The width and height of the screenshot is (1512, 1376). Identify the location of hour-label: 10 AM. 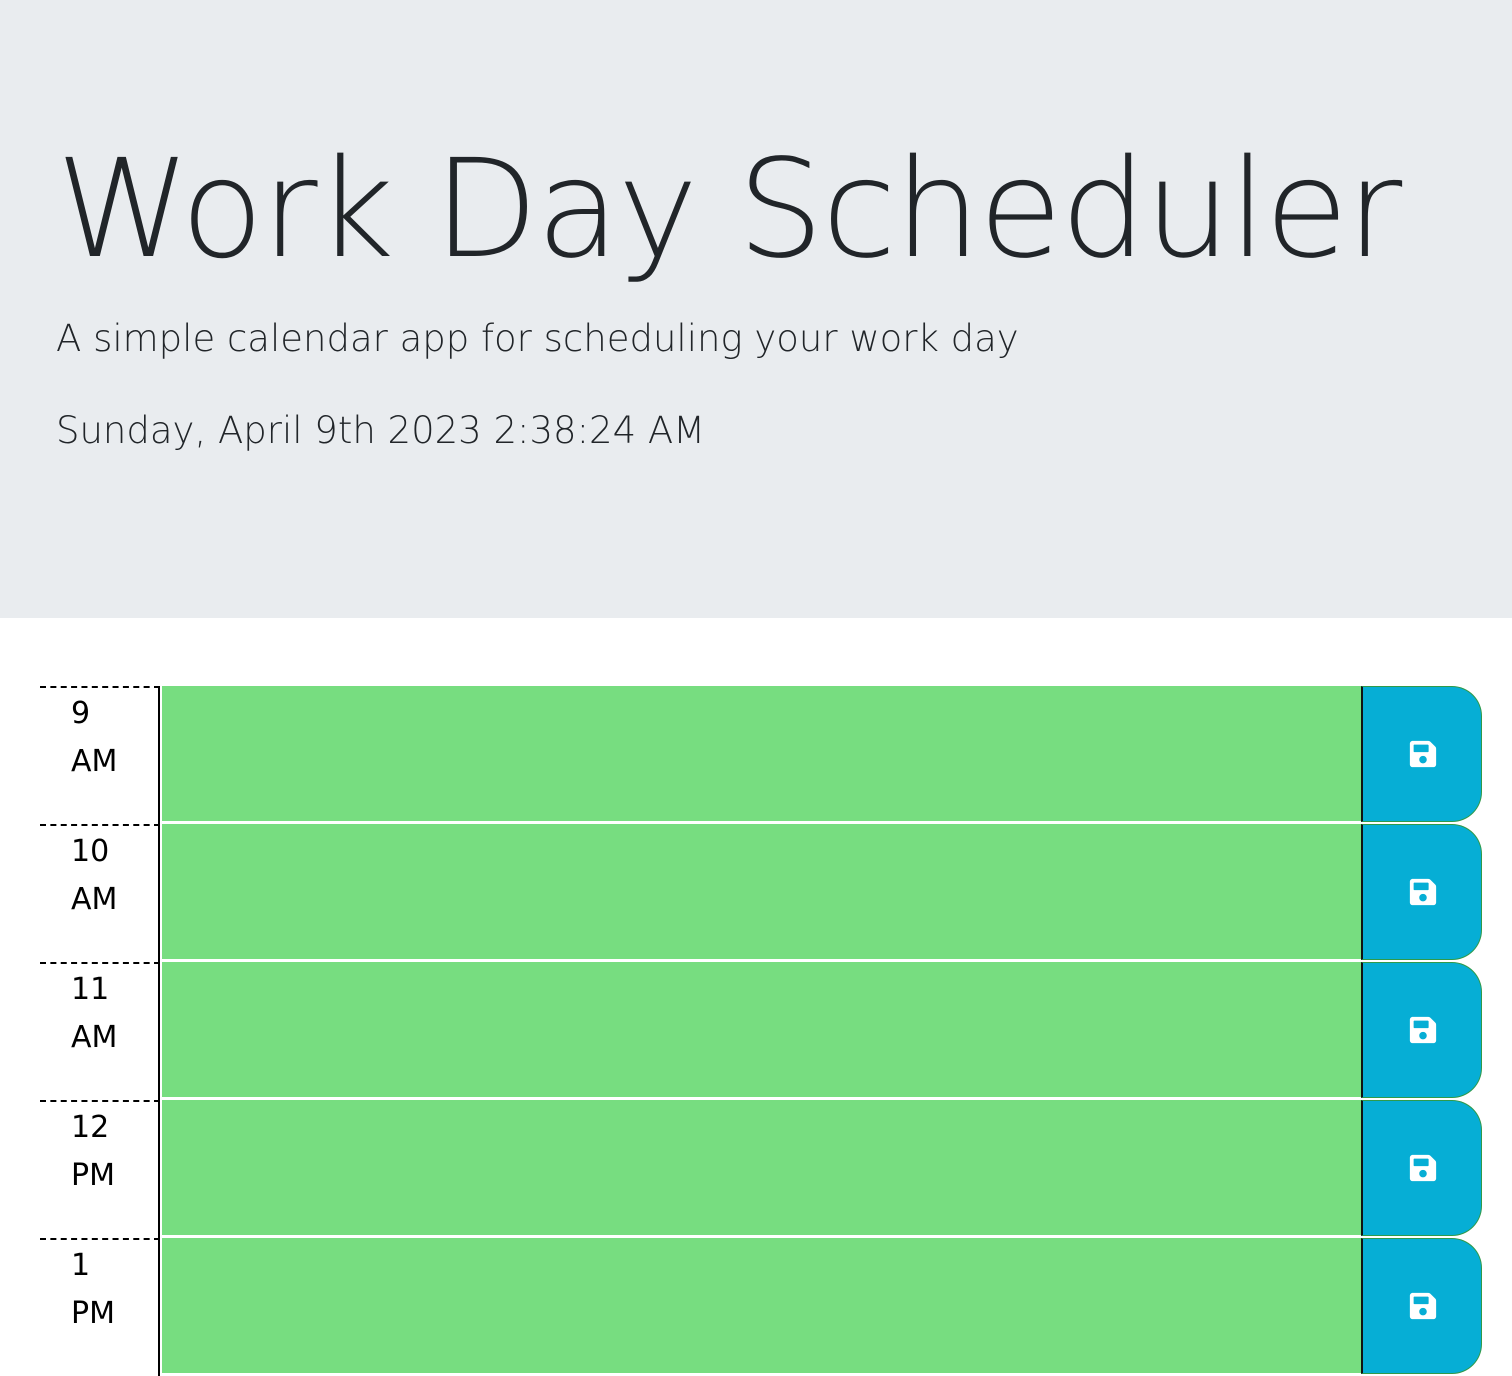
(100, 893).